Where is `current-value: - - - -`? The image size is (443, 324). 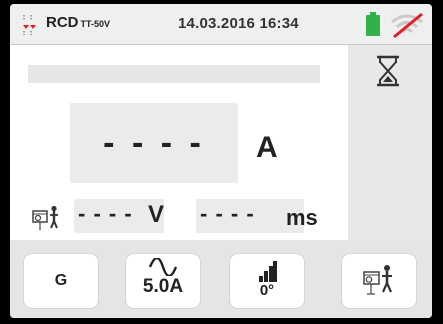 current-value: - - - - is located at coordinates (154, 143).